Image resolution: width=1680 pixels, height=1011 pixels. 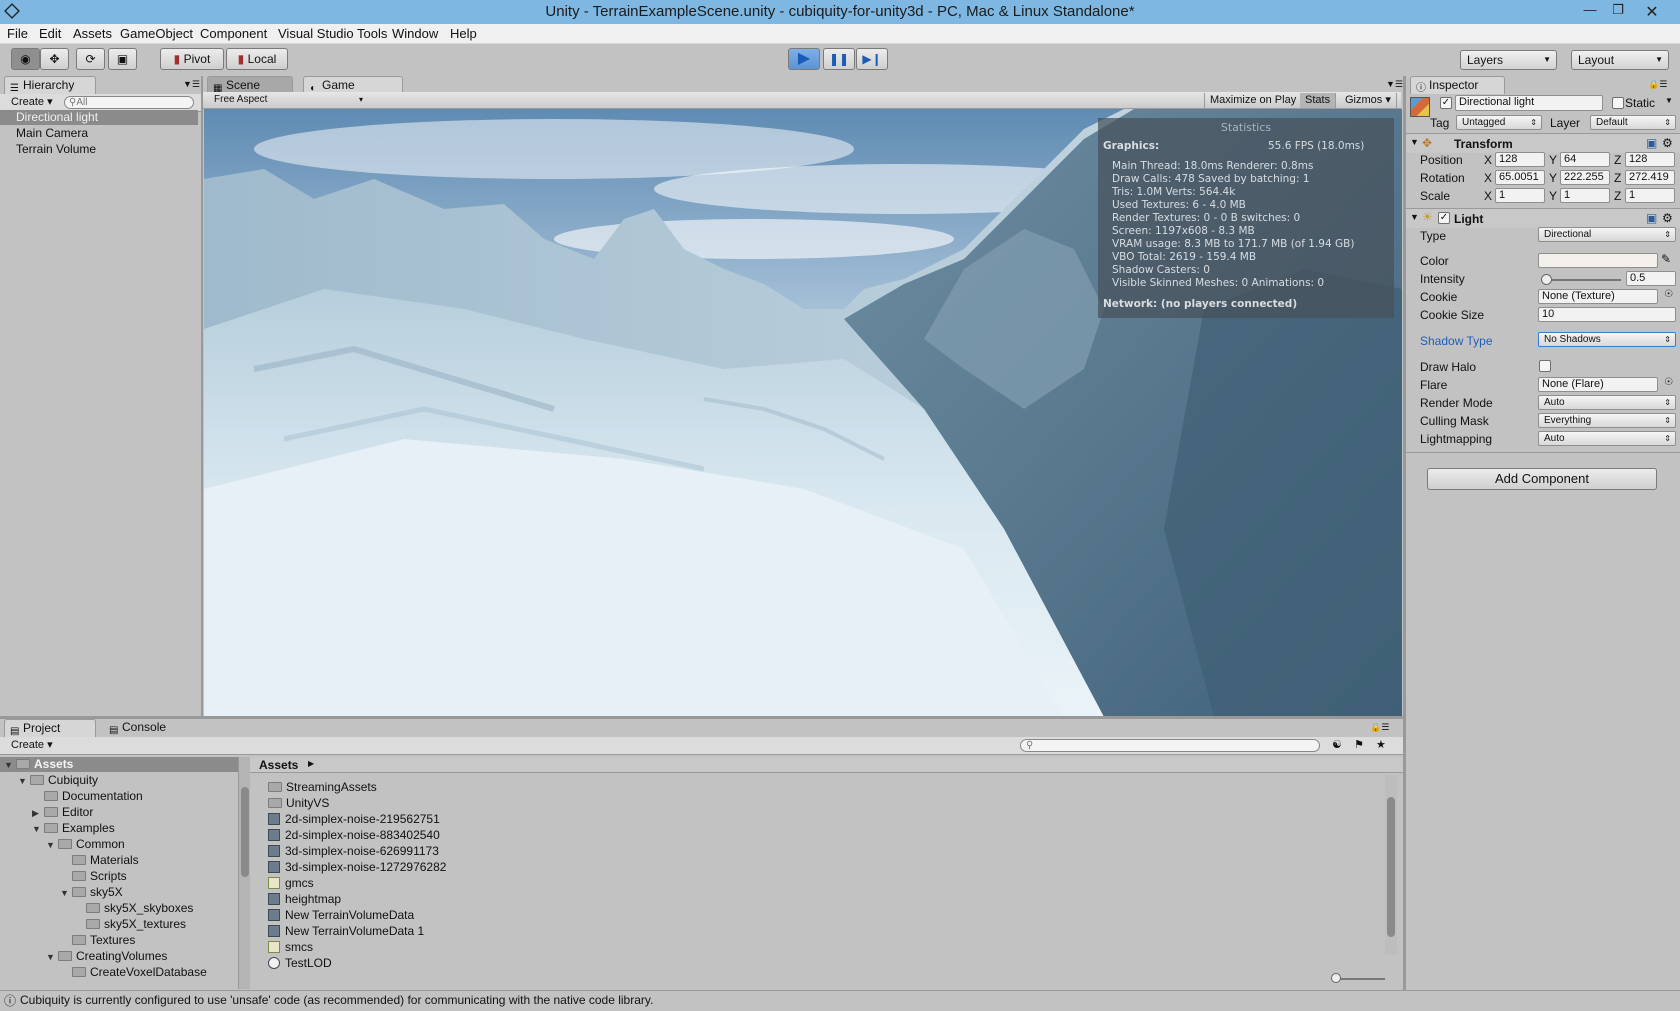 I want to click on move-tool-button: ✥, so click(x=54, y=59).